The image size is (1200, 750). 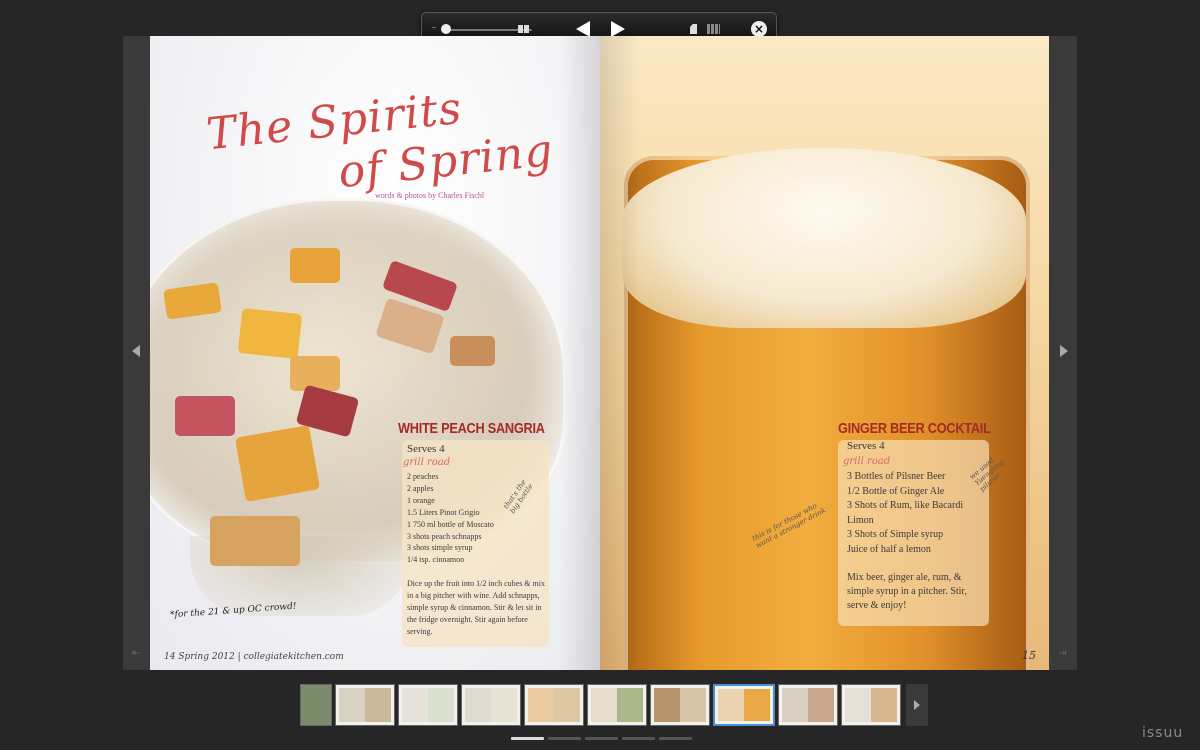 What do you see at coordinates (450, 524) in the screenshot?
I see `ingredient: 1 750 ml bottle of Moscato` at bounding box center [450, 524].